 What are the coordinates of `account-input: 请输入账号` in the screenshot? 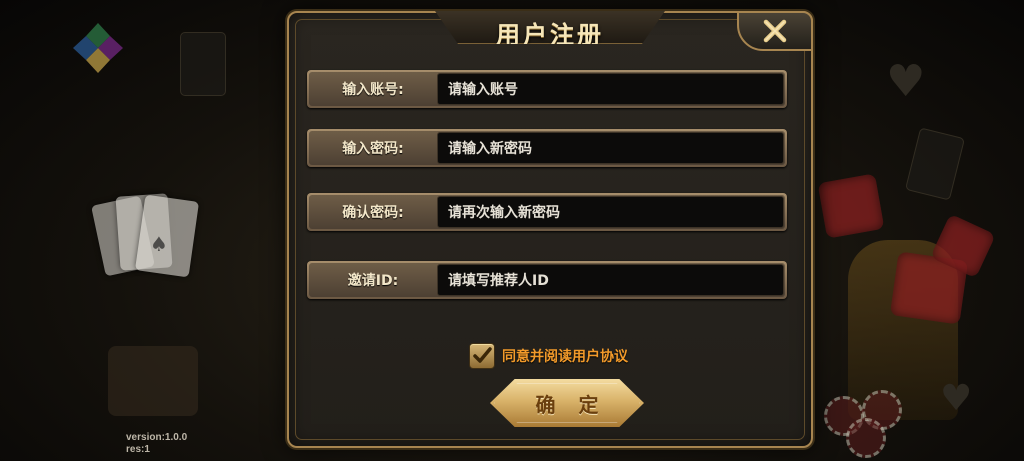 It's located at (610, 89).